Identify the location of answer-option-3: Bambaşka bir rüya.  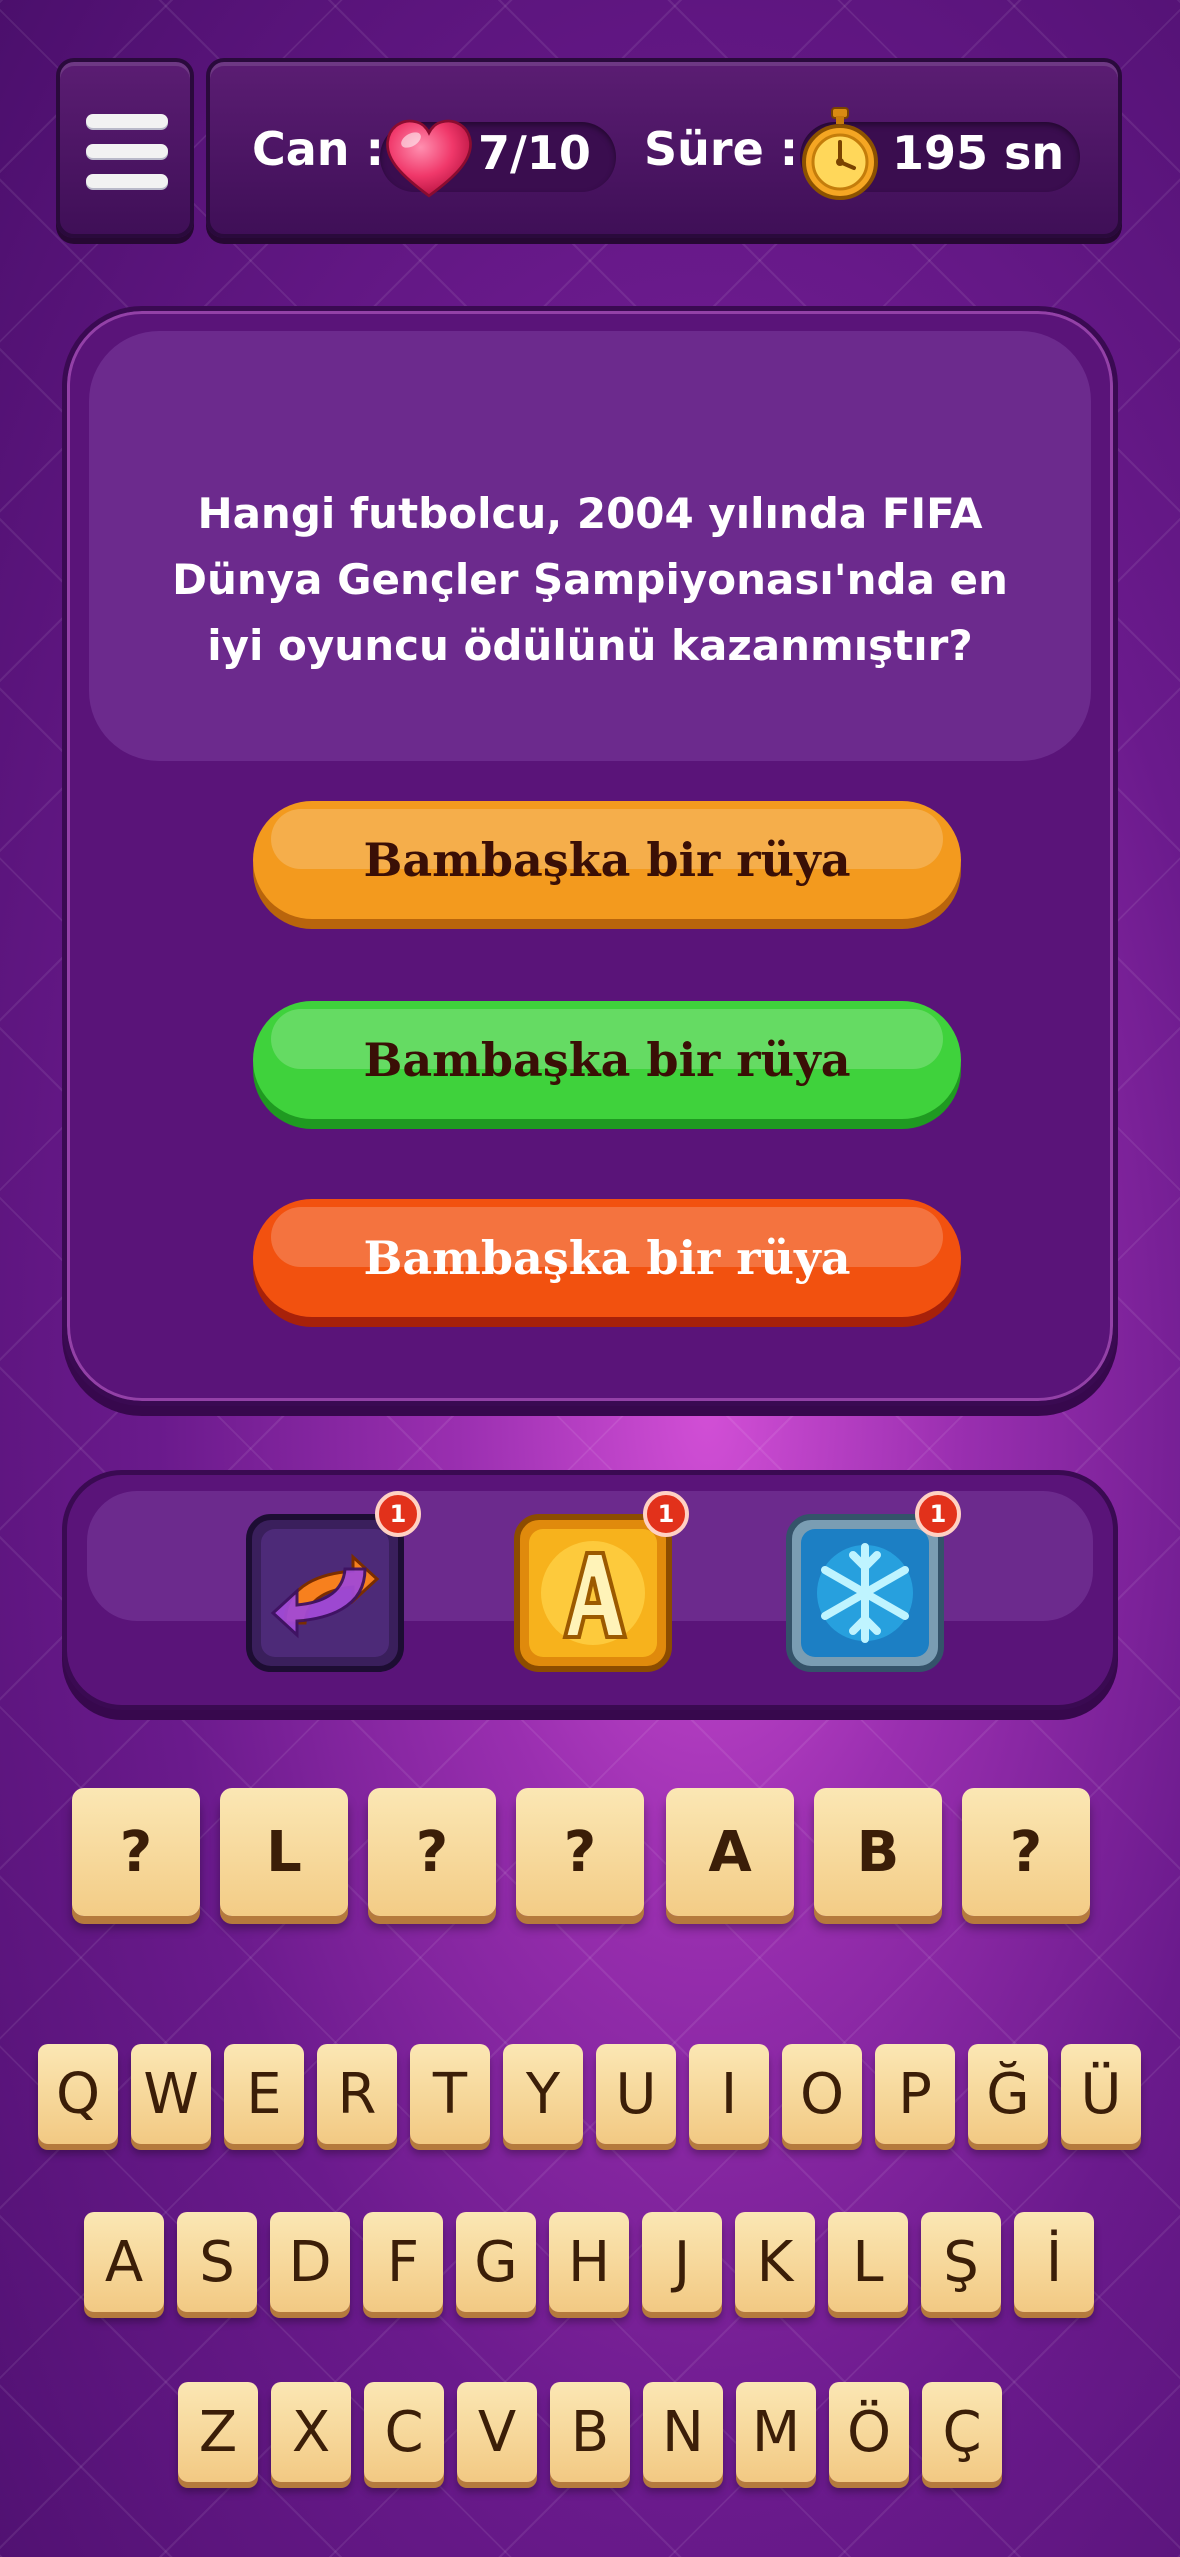
(607, 1258).